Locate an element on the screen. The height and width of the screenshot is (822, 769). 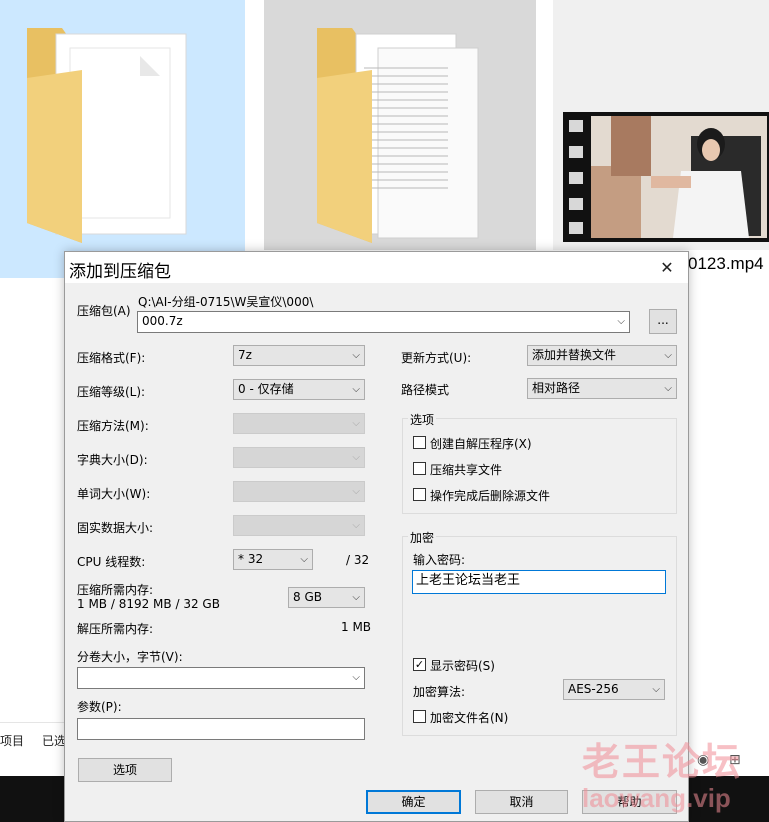
show-password-checkbox: ✓ is located at coordinates (419, 664).